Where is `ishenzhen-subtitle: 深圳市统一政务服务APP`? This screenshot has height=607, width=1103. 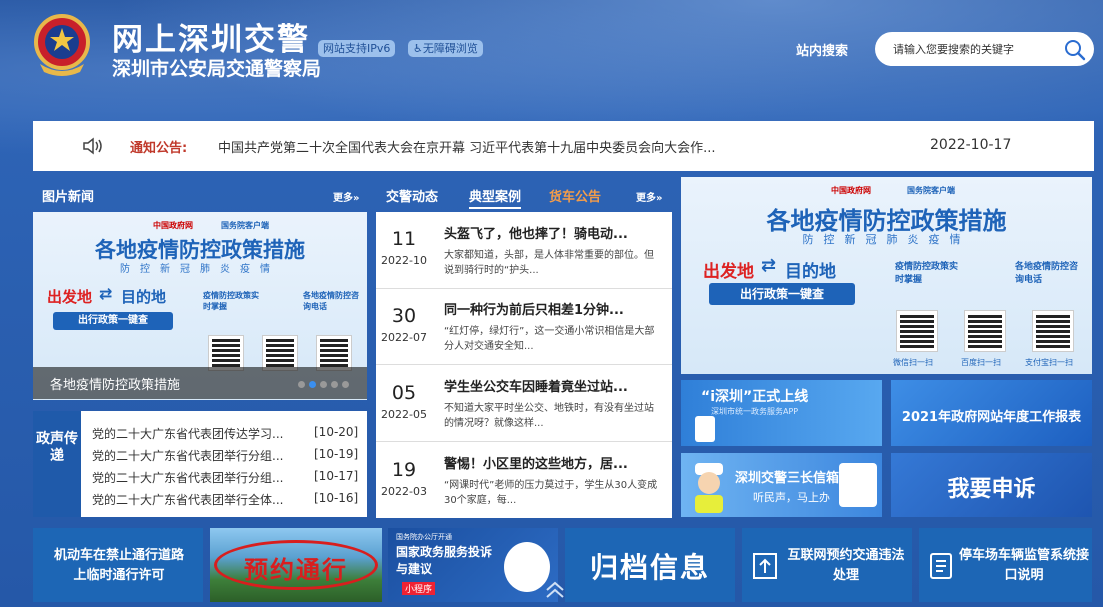 ishenzhen-subtitle: 深圳市统一政务服务APP is located at coordinates (755, 411).